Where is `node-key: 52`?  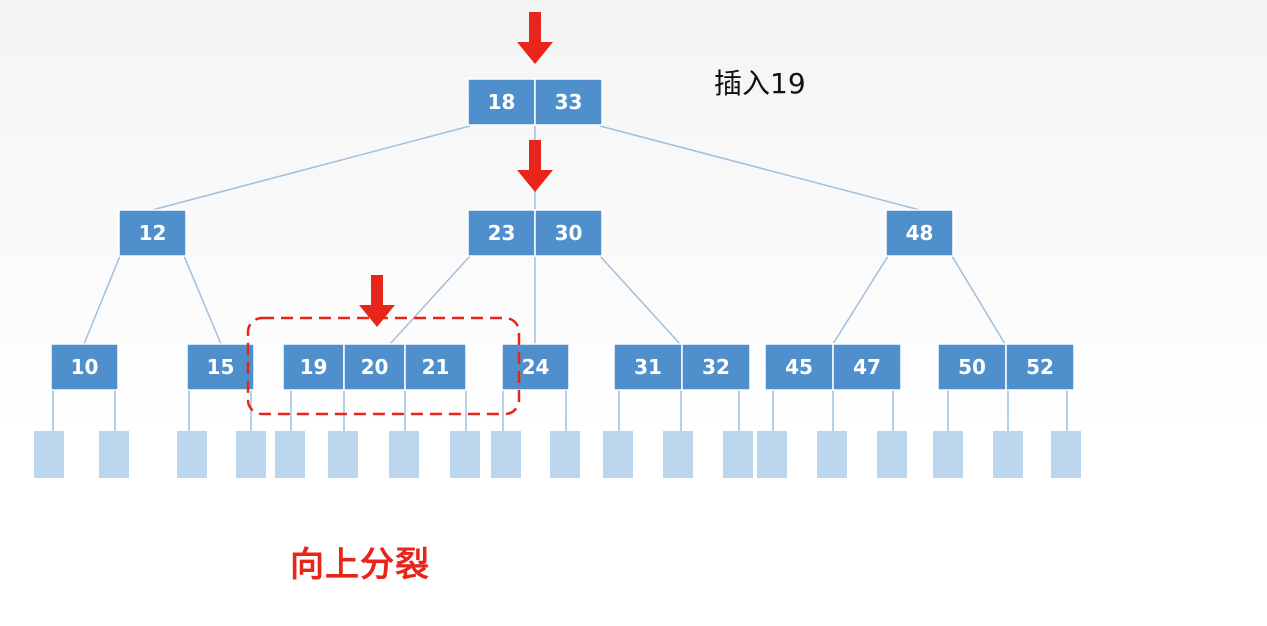
node-key: 52 is located at coordinates (1040, 367).